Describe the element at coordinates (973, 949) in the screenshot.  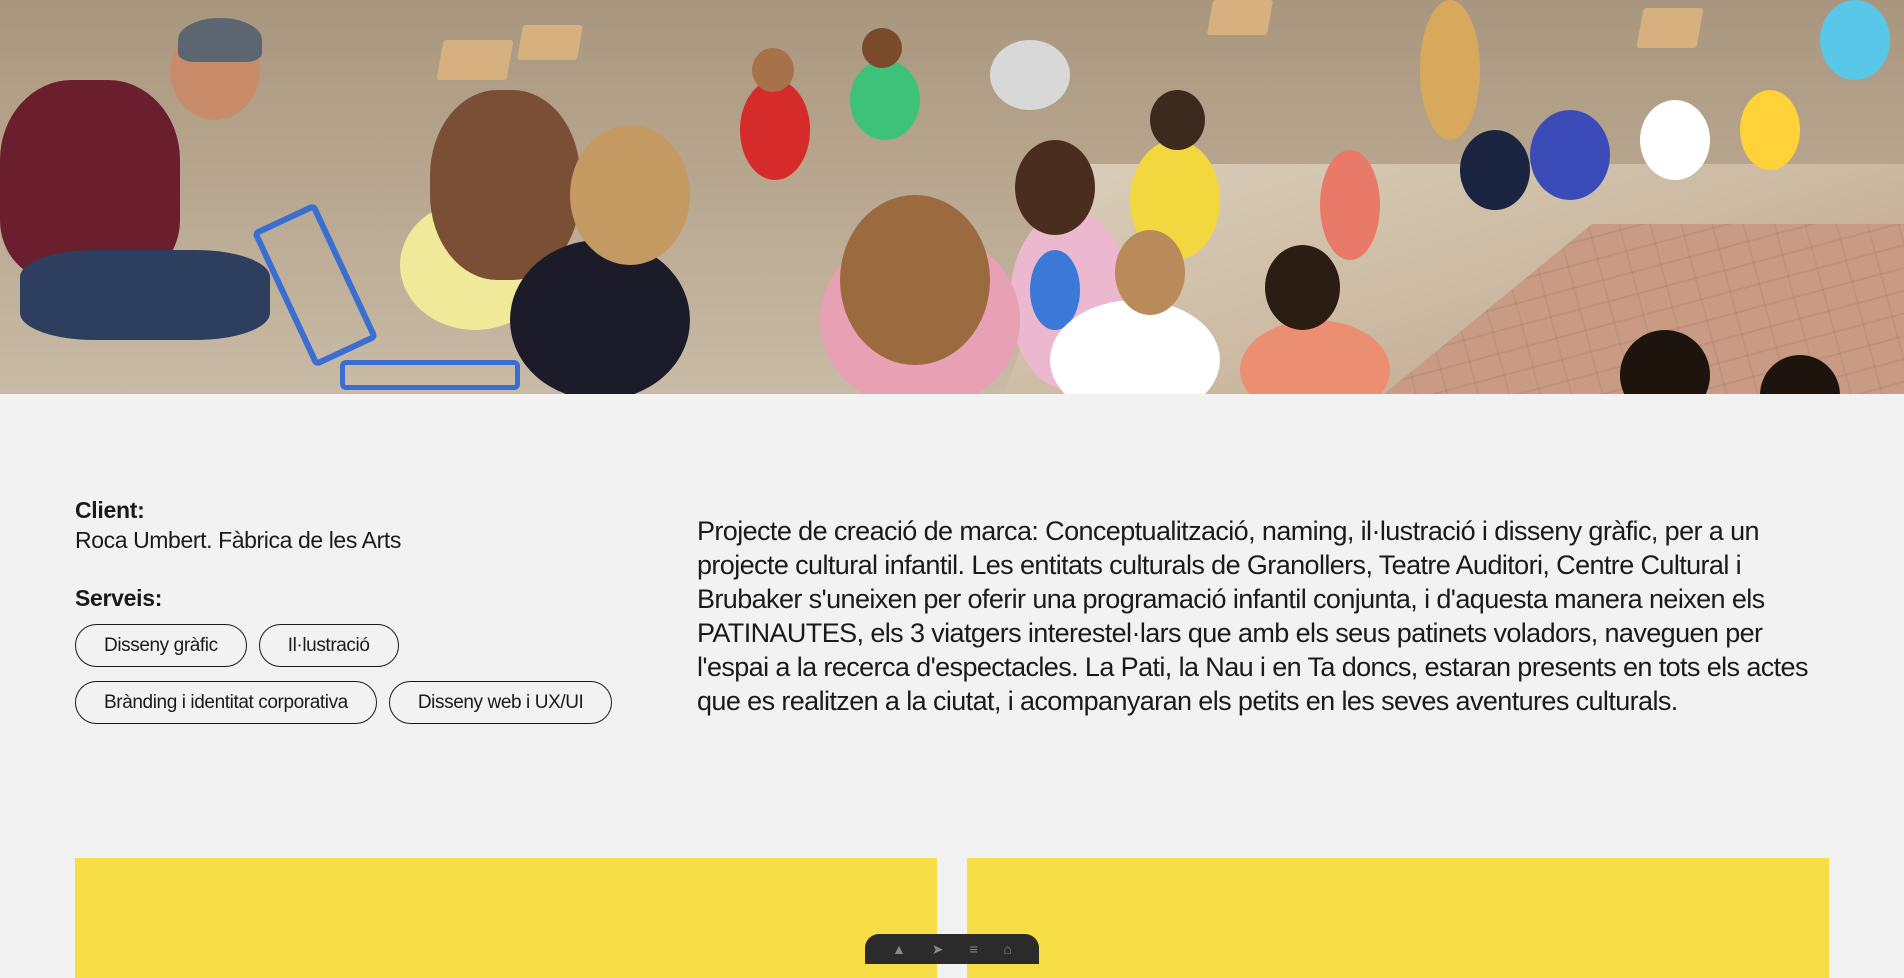
I see `list-icon: ≡` at that location.